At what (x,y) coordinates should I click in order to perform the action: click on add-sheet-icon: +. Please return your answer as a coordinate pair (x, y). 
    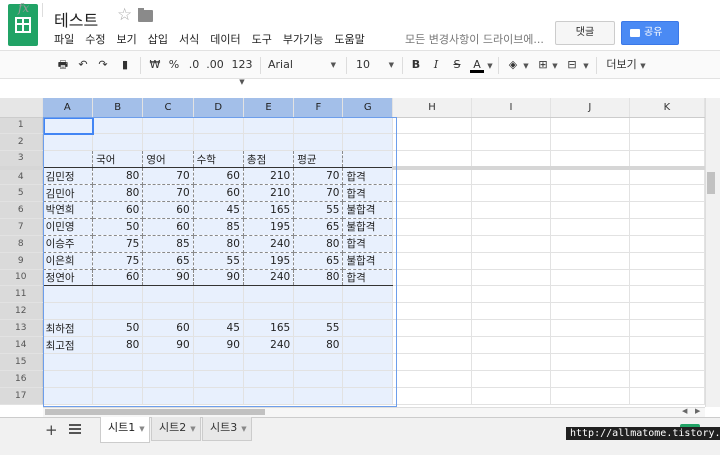
    Looking at the image, I should click on (51, 430).